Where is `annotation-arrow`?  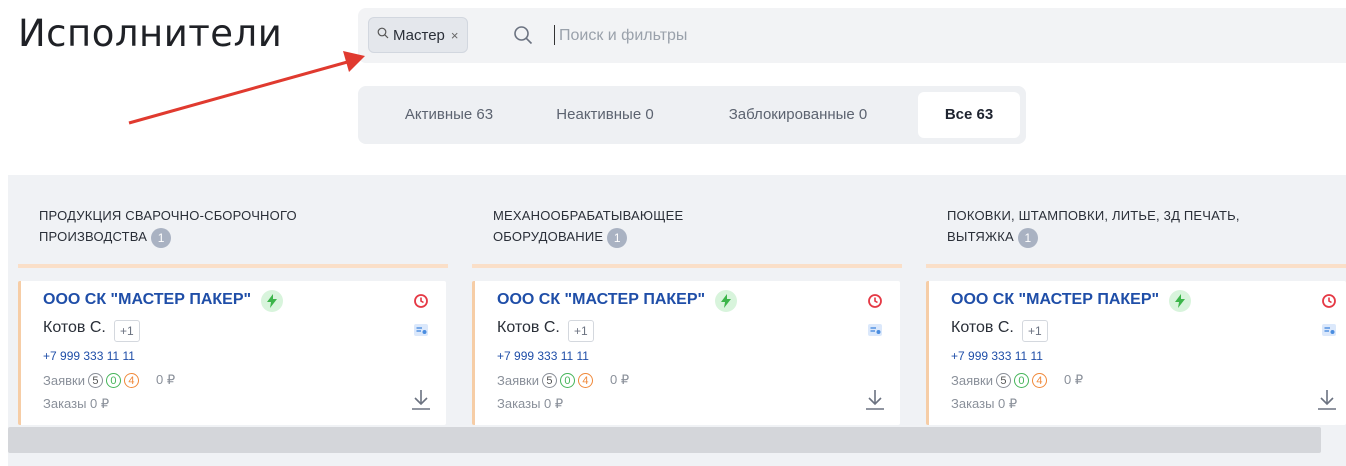 annotation-arrow is located at coordinates (246, 88).